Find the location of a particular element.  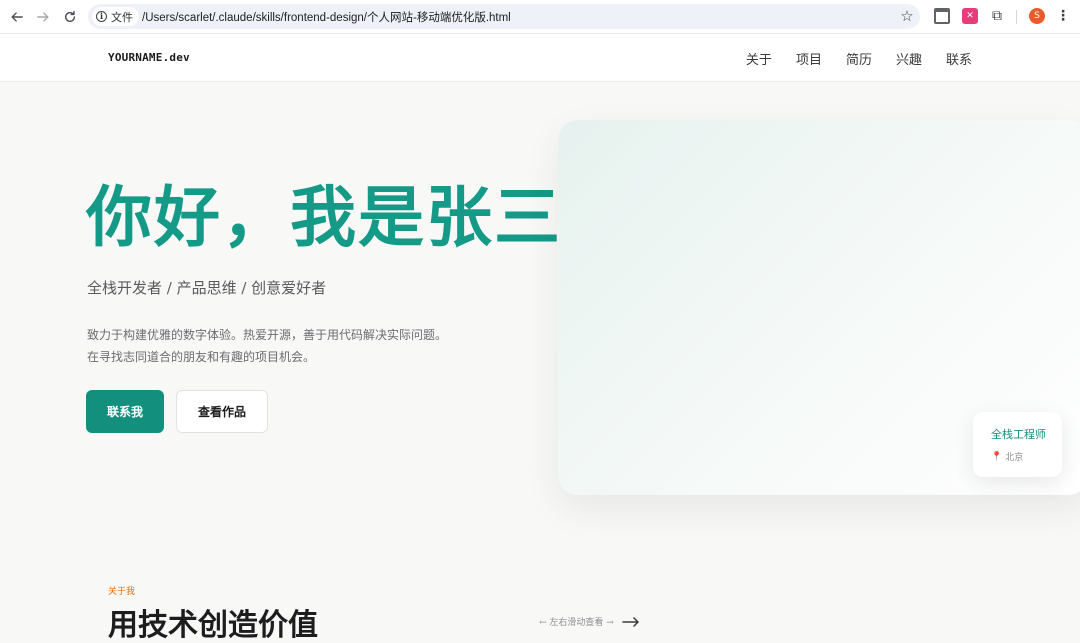

nav-link-resume: 简历 is located at coordinates (859, 58).